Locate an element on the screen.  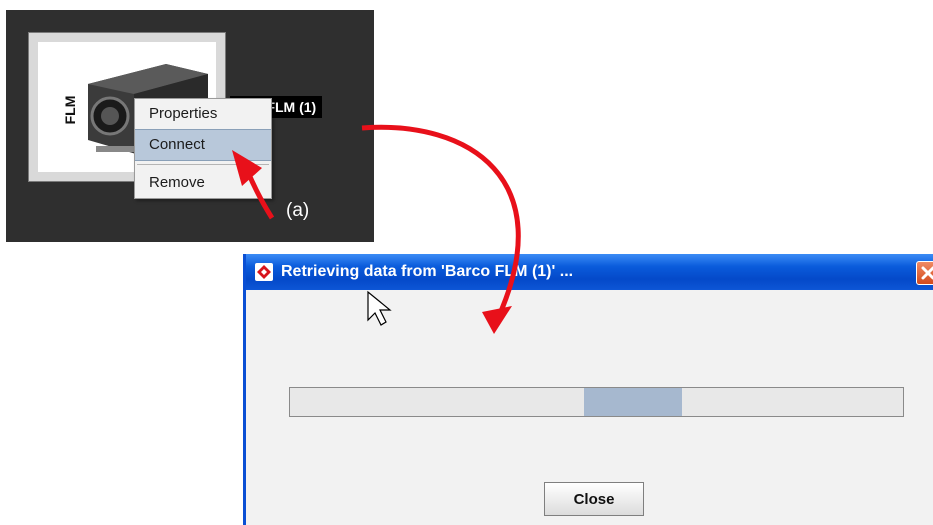
menu-separator is located at coordinates (203, 164).